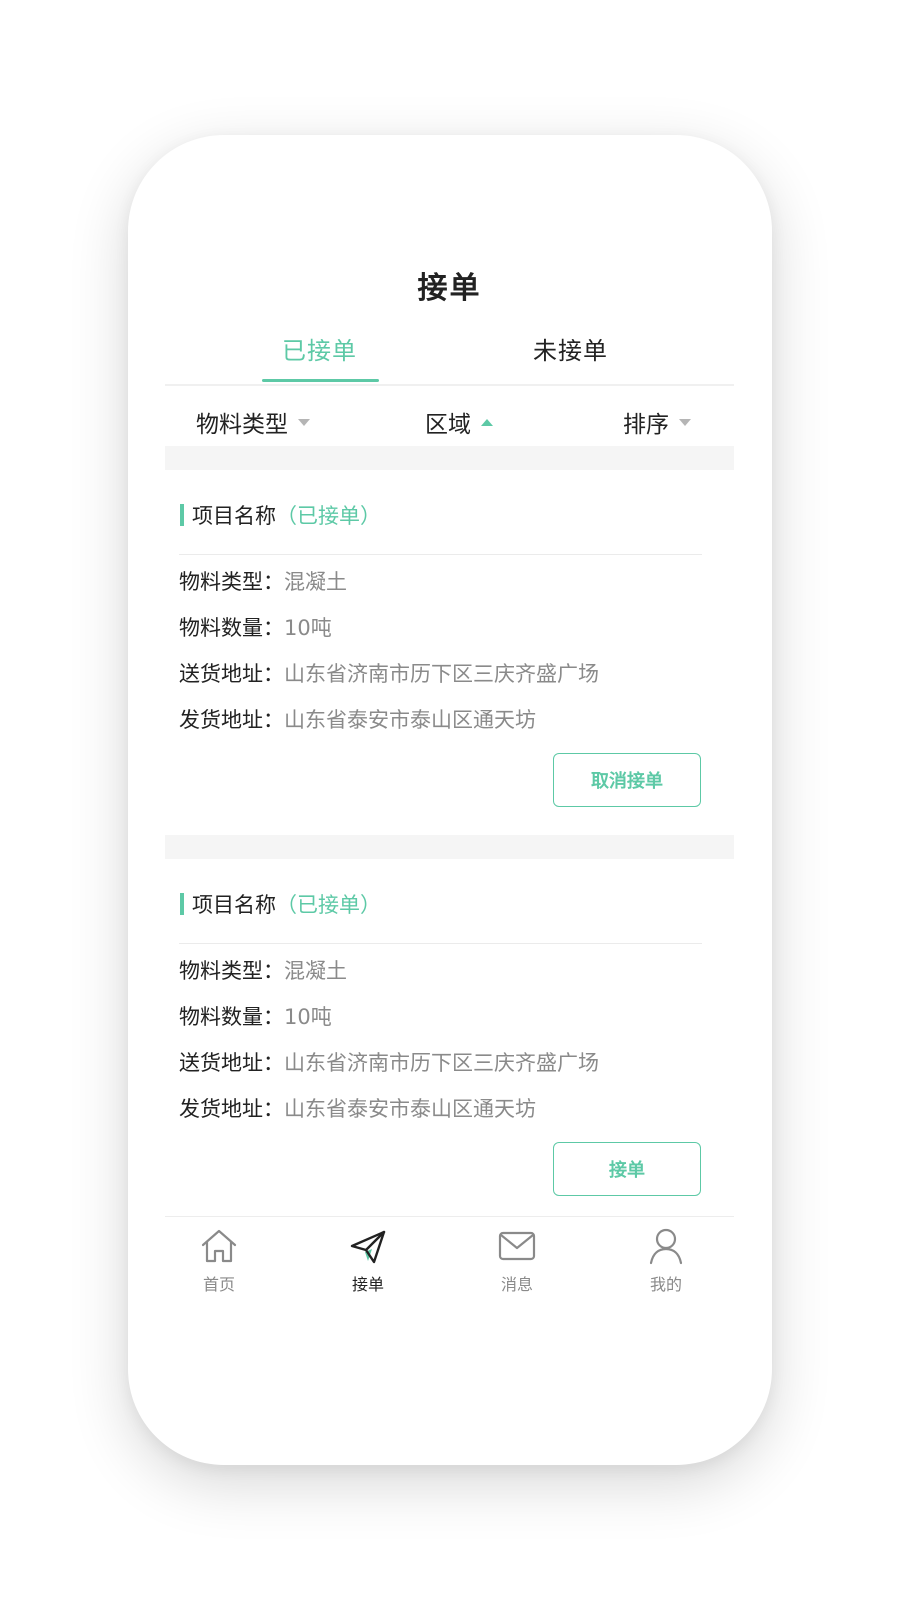  What do you see at coordinates (627, 1169) in the screenshot?
I see `accept-order-button: 接单` at bounding box center [627, 1169].